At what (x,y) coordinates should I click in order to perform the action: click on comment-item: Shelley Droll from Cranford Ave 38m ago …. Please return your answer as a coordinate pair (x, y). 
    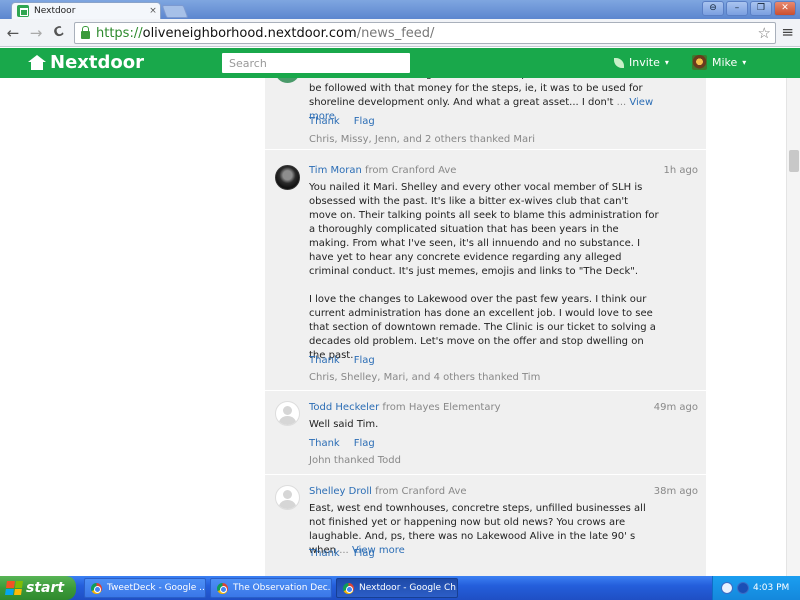
    Looking at the image, I should click on (485, 525).